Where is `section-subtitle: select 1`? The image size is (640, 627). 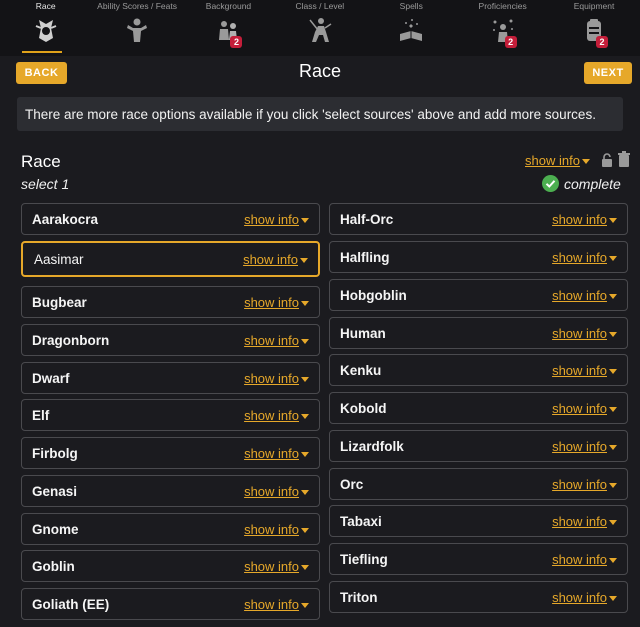
section-subtitle: select 1 is located at coordinates (45, 184).